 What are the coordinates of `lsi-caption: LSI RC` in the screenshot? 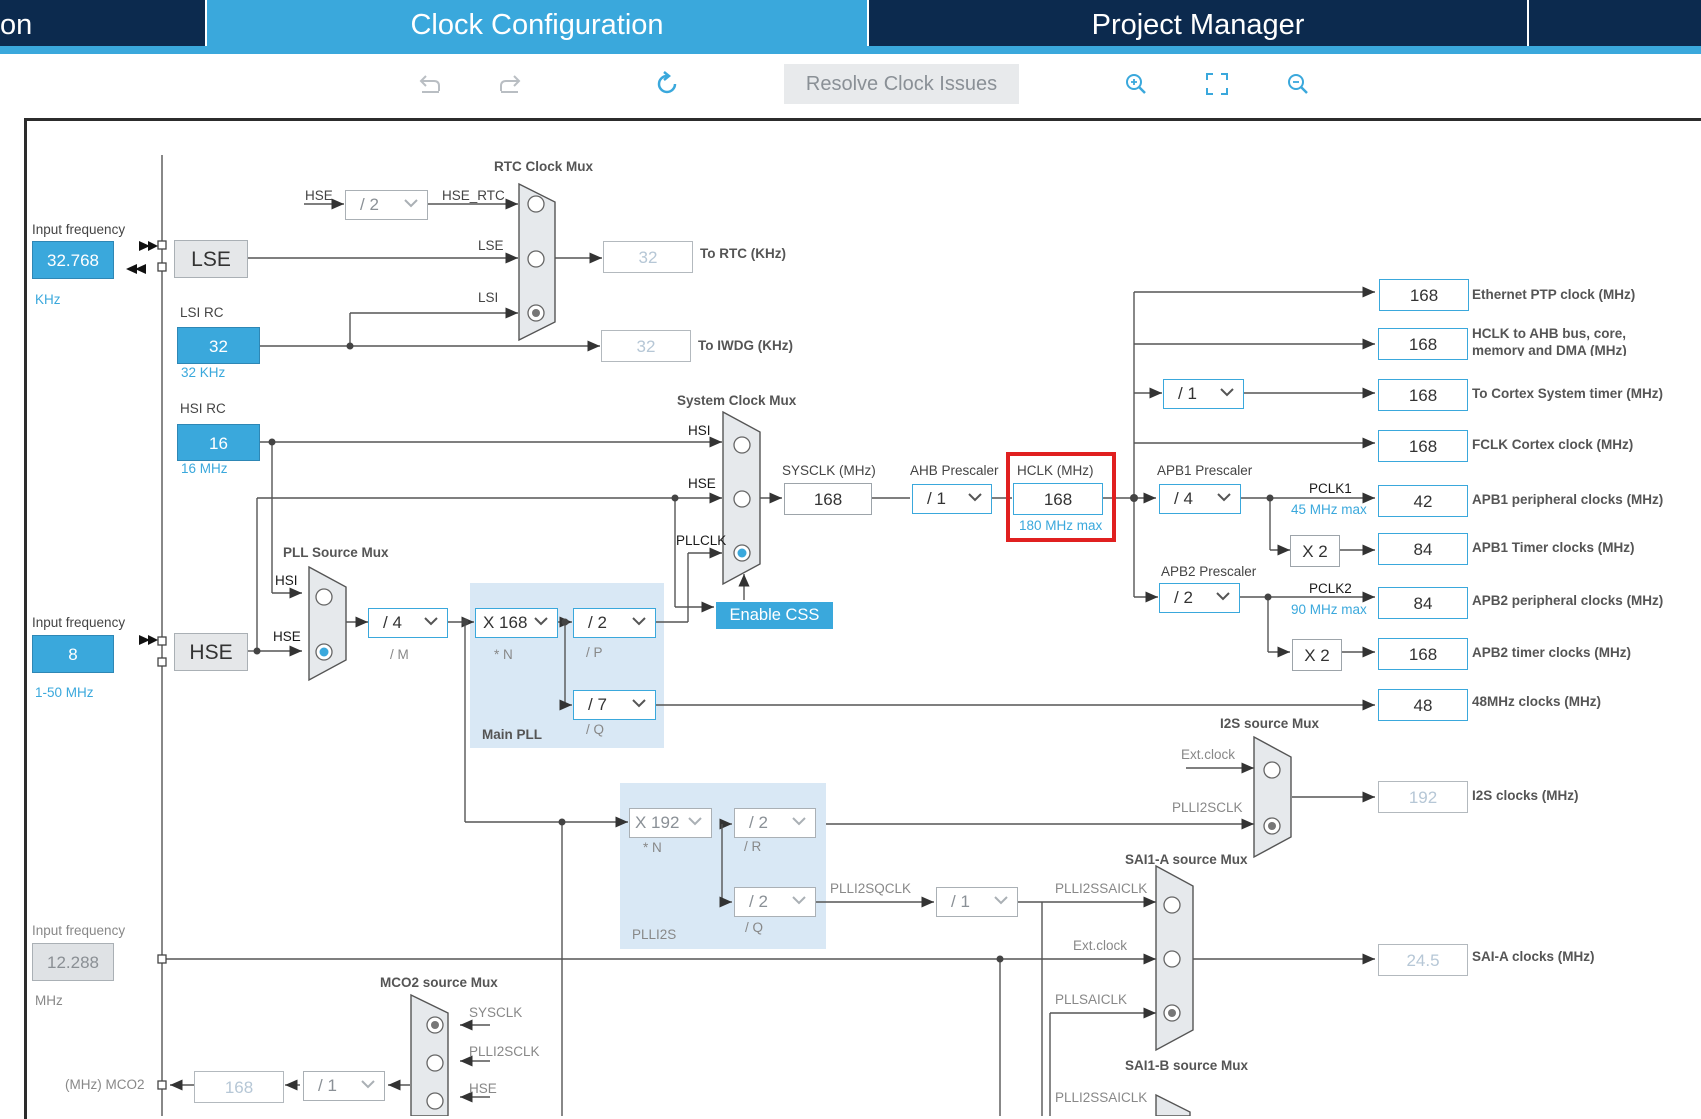 It's located at (202, 312).